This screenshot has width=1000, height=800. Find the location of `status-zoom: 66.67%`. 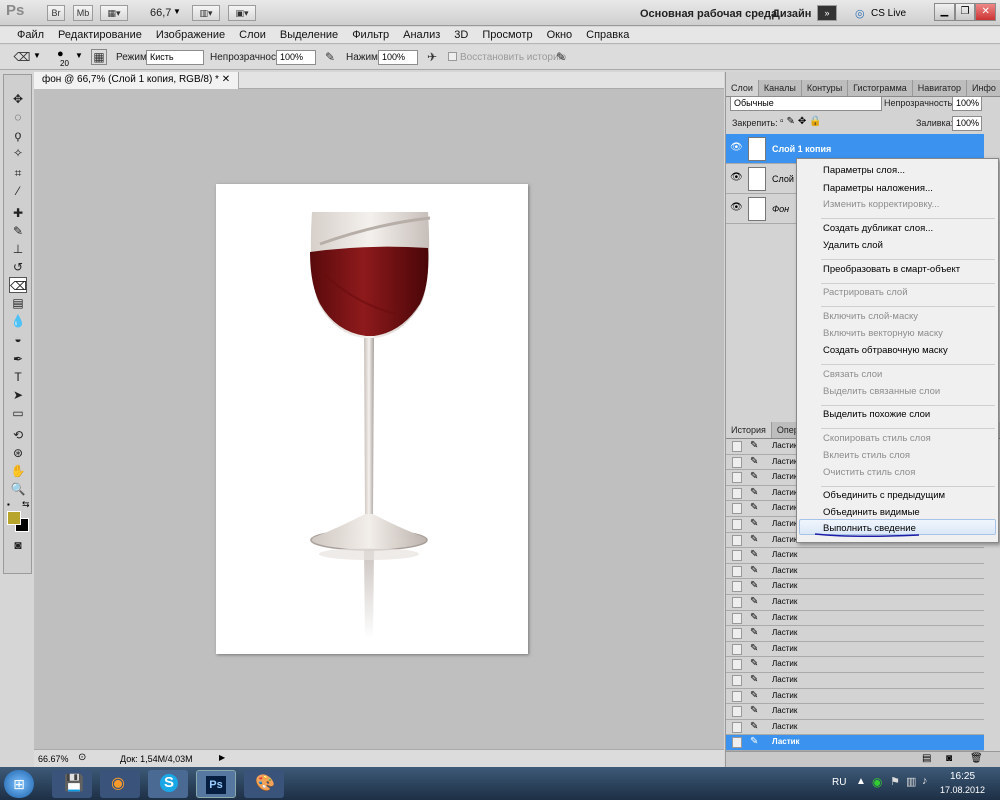

status-zoom: 66.67% is located at coordinates (53, 759).